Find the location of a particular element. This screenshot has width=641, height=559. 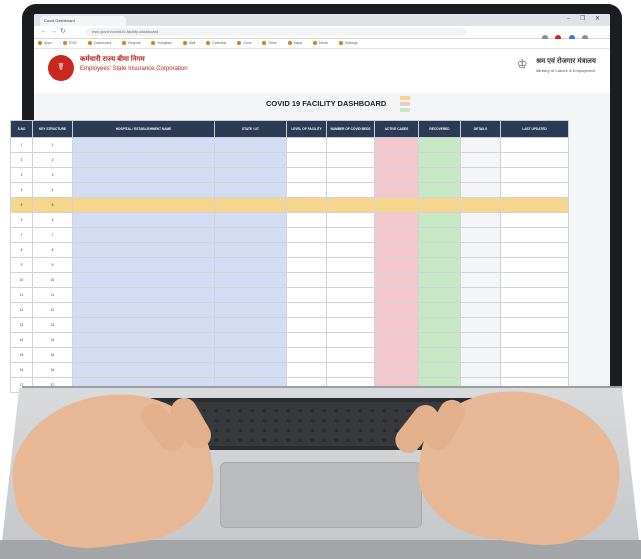

forward-icon: → is located at coordinates (55, 31).